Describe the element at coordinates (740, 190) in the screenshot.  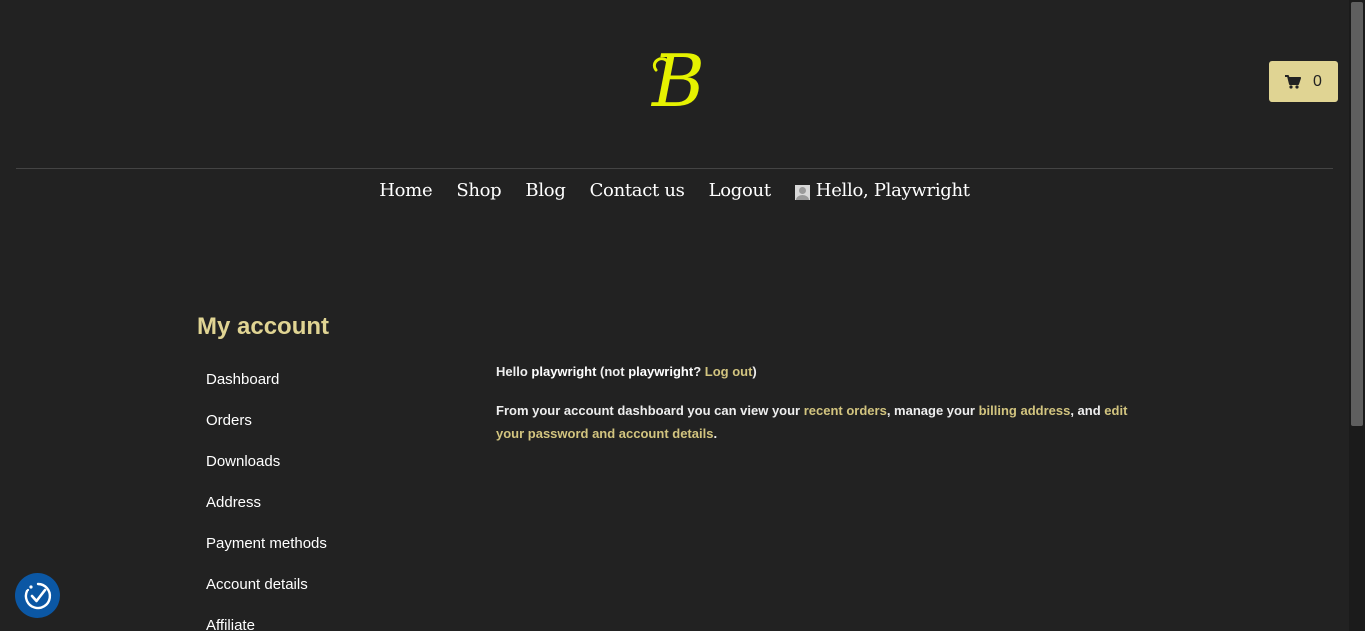
I see `nav-logout: Logout` at that location.